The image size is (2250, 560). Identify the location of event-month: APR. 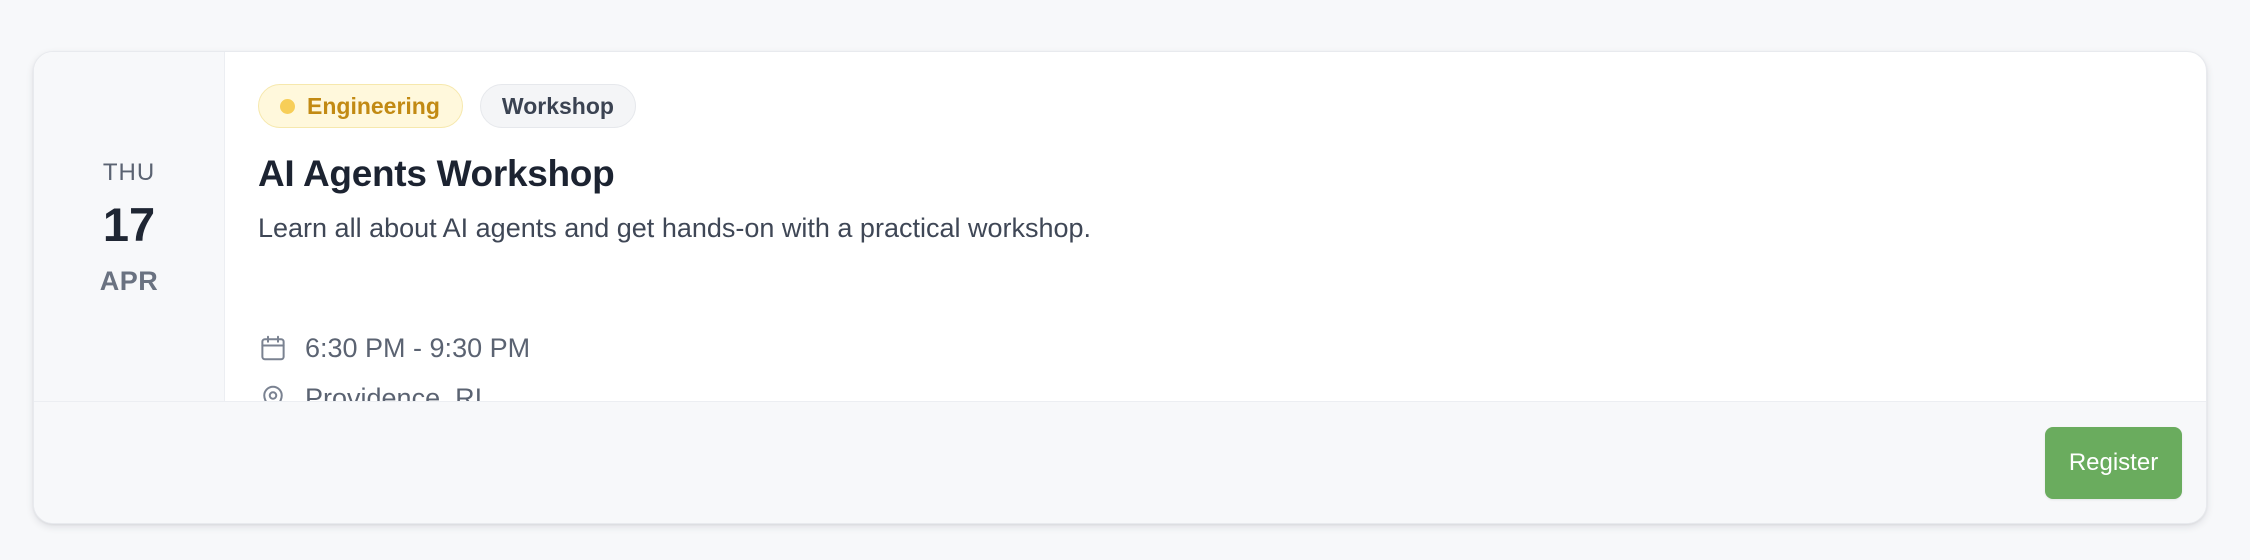
(129, 280).